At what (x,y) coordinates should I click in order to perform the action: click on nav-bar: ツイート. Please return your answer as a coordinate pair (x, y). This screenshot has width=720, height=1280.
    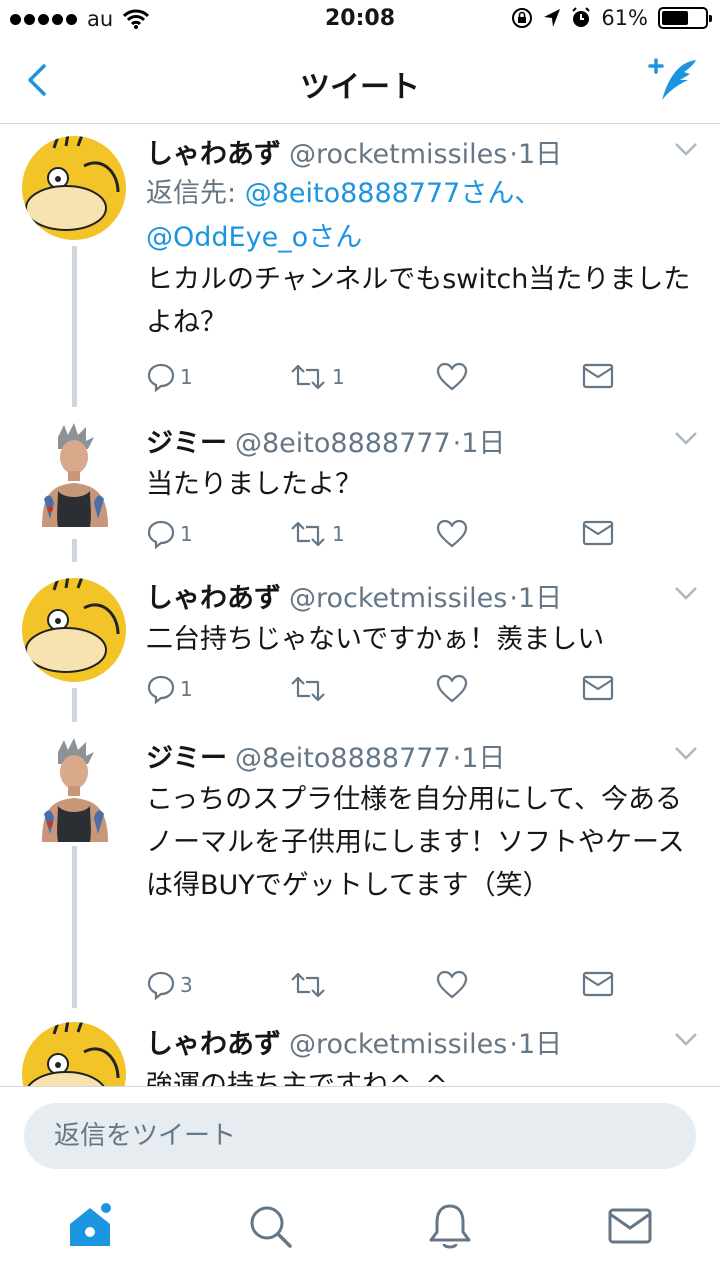
    Looking at the image, I should click on (360, 82).